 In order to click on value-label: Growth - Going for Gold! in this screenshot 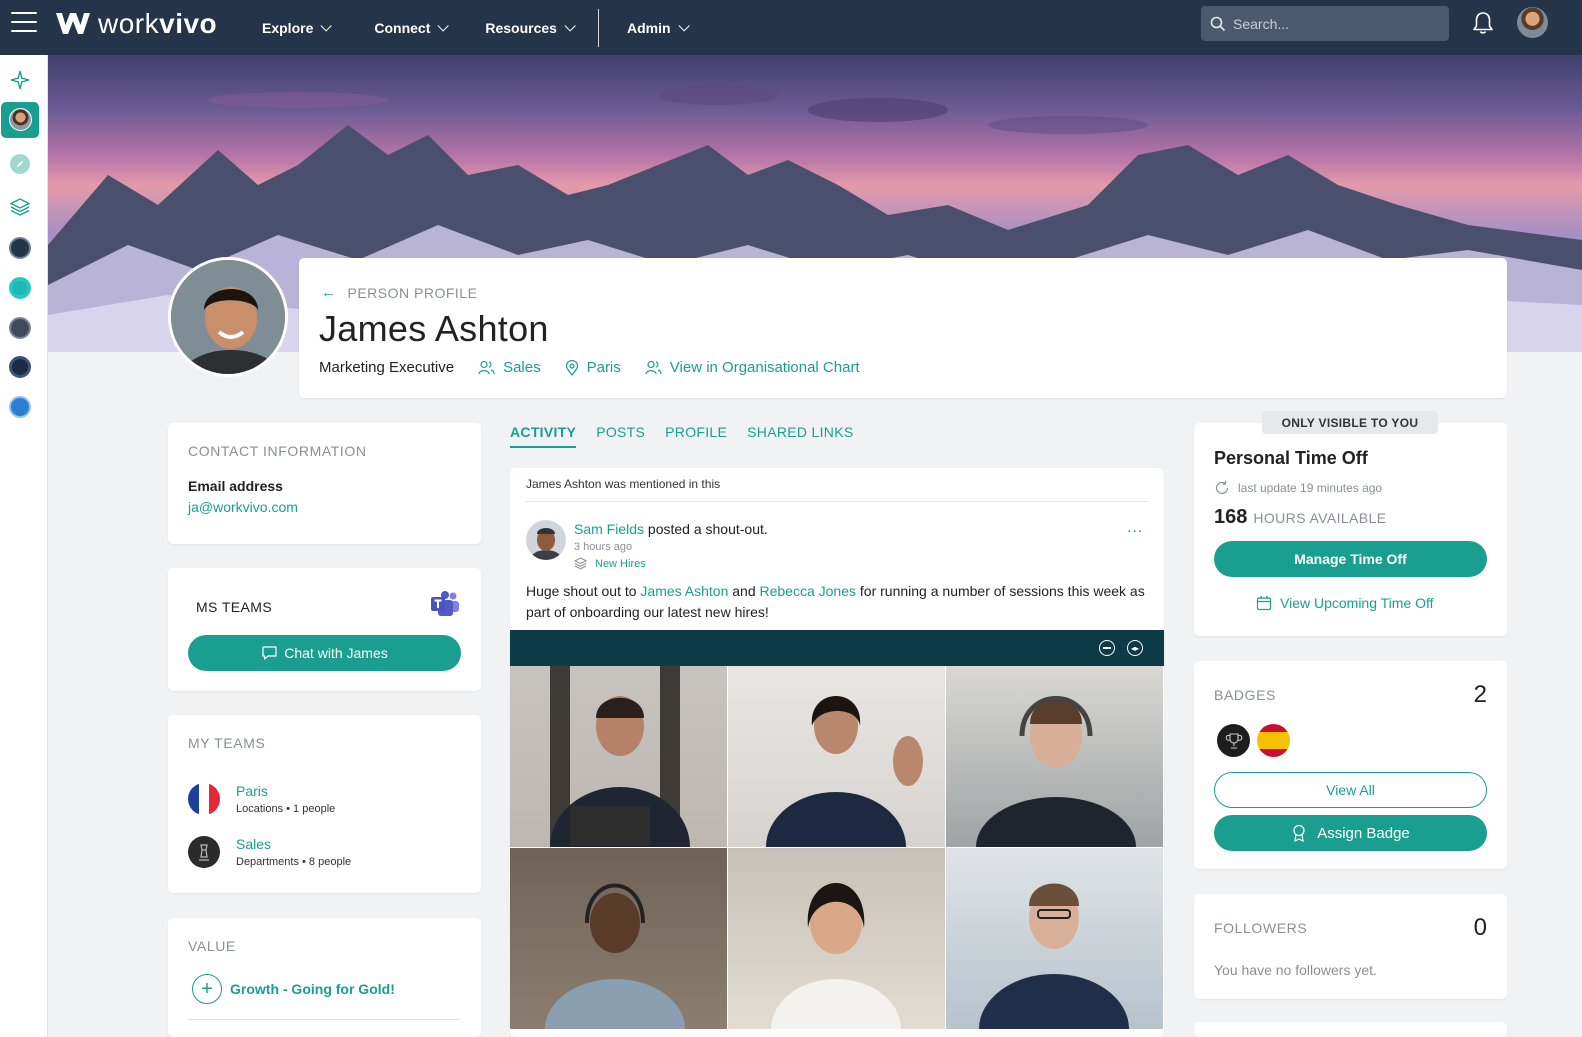, I will do `click(312, 989)`.